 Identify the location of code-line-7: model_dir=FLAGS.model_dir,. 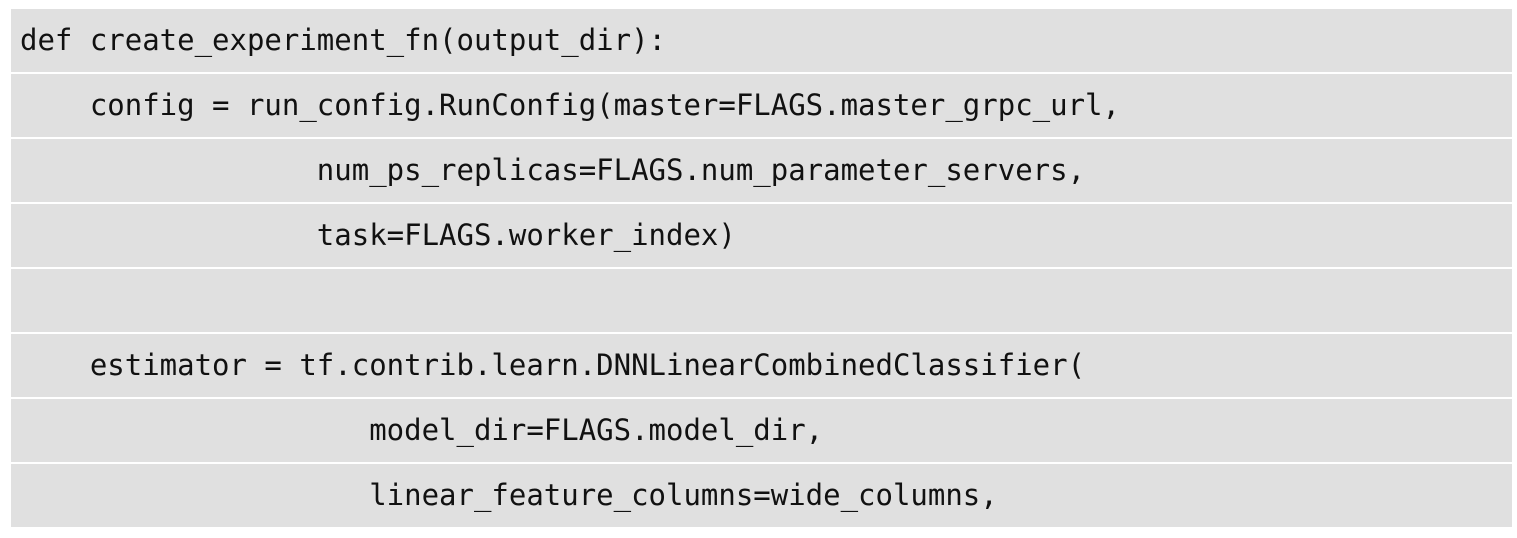
(761, 430).